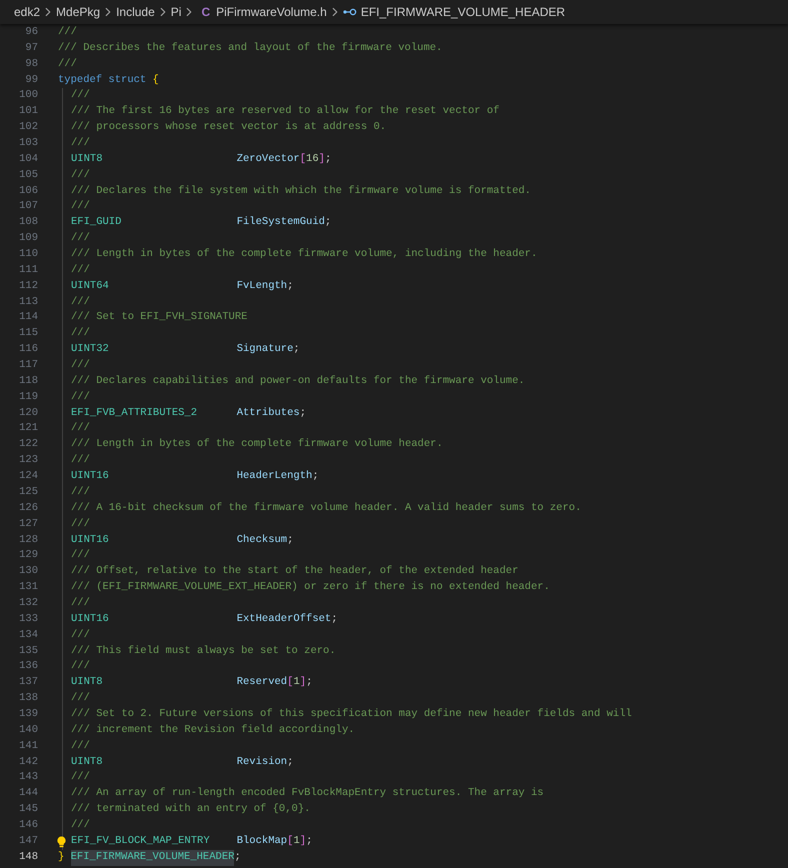 The image size is (788, 868). What do you see at coordinates (28, 318) in the screenshot?
I see `line-number: 114` at bounding box center [28, 318].